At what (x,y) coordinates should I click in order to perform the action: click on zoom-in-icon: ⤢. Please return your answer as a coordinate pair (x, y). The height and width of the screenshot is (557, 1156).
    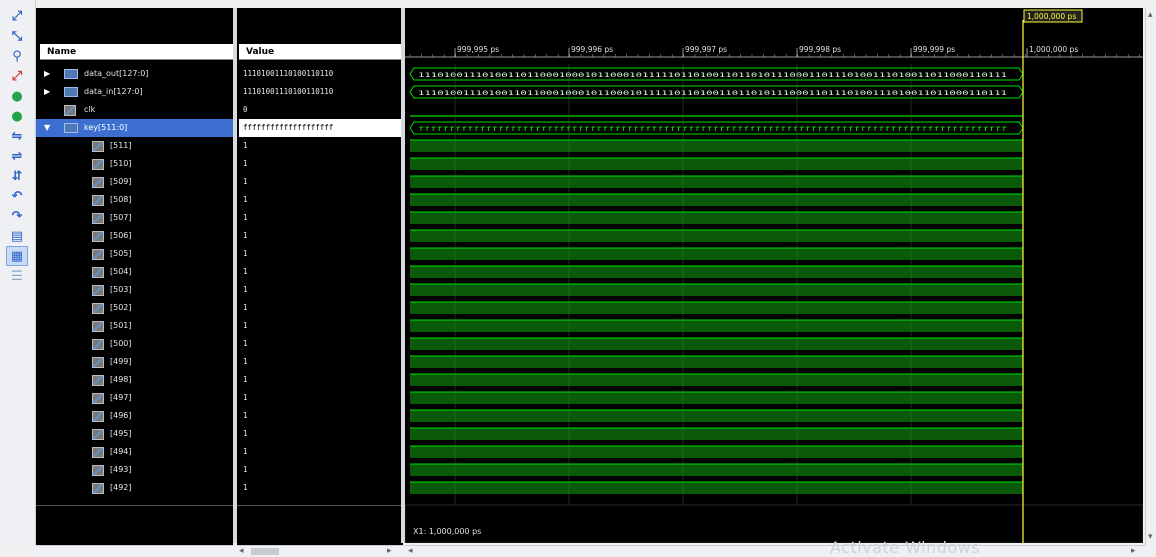
    Looking at the image, I should click on (17, 16).